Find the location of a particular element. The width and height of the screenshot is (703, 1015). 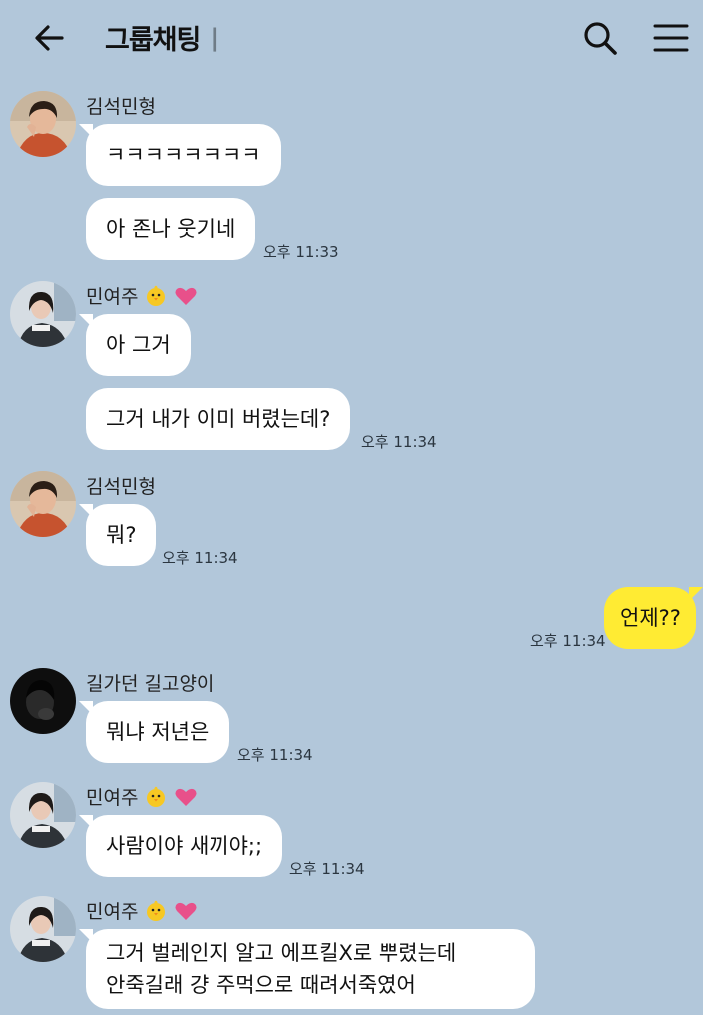

message-bubble: 뭐? is located at coordinates (117, 535).